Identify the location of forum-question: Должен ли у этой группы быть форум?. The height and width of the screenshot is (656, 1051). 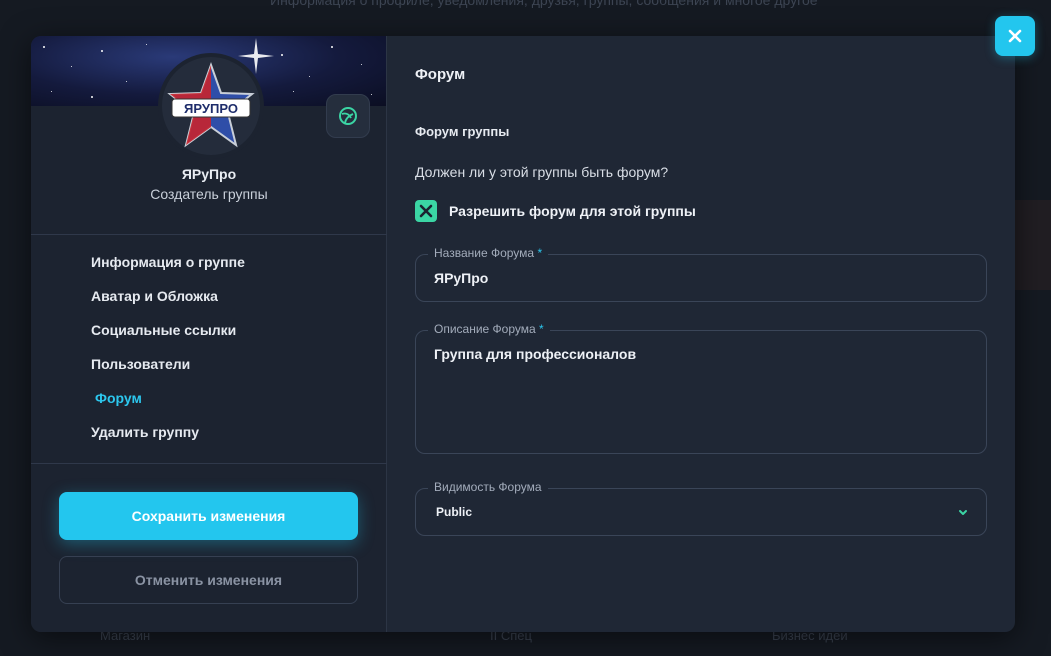
(542, 172).